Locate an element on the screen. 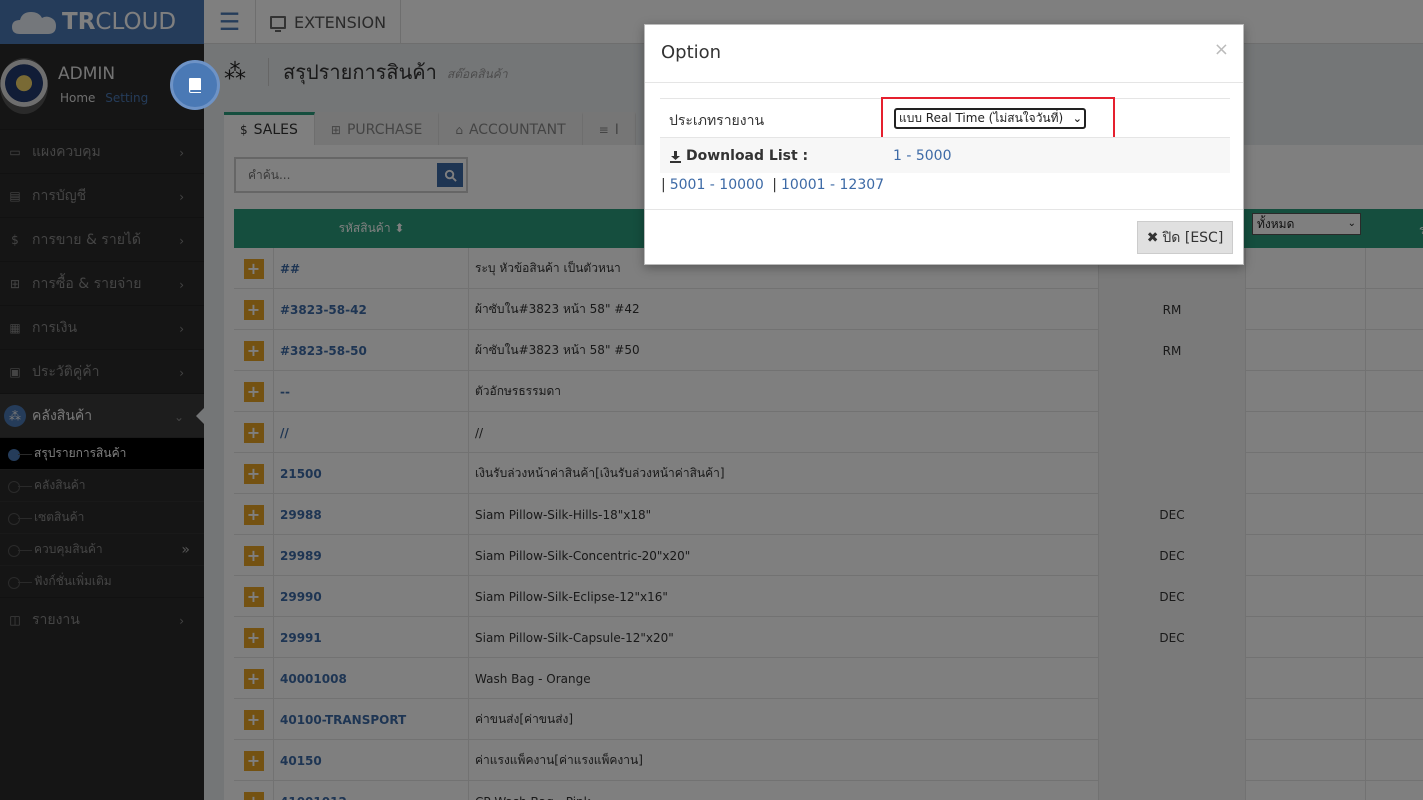 The image size is (1423, 800). modal-header: Option × is located at coordinates (944, 54).